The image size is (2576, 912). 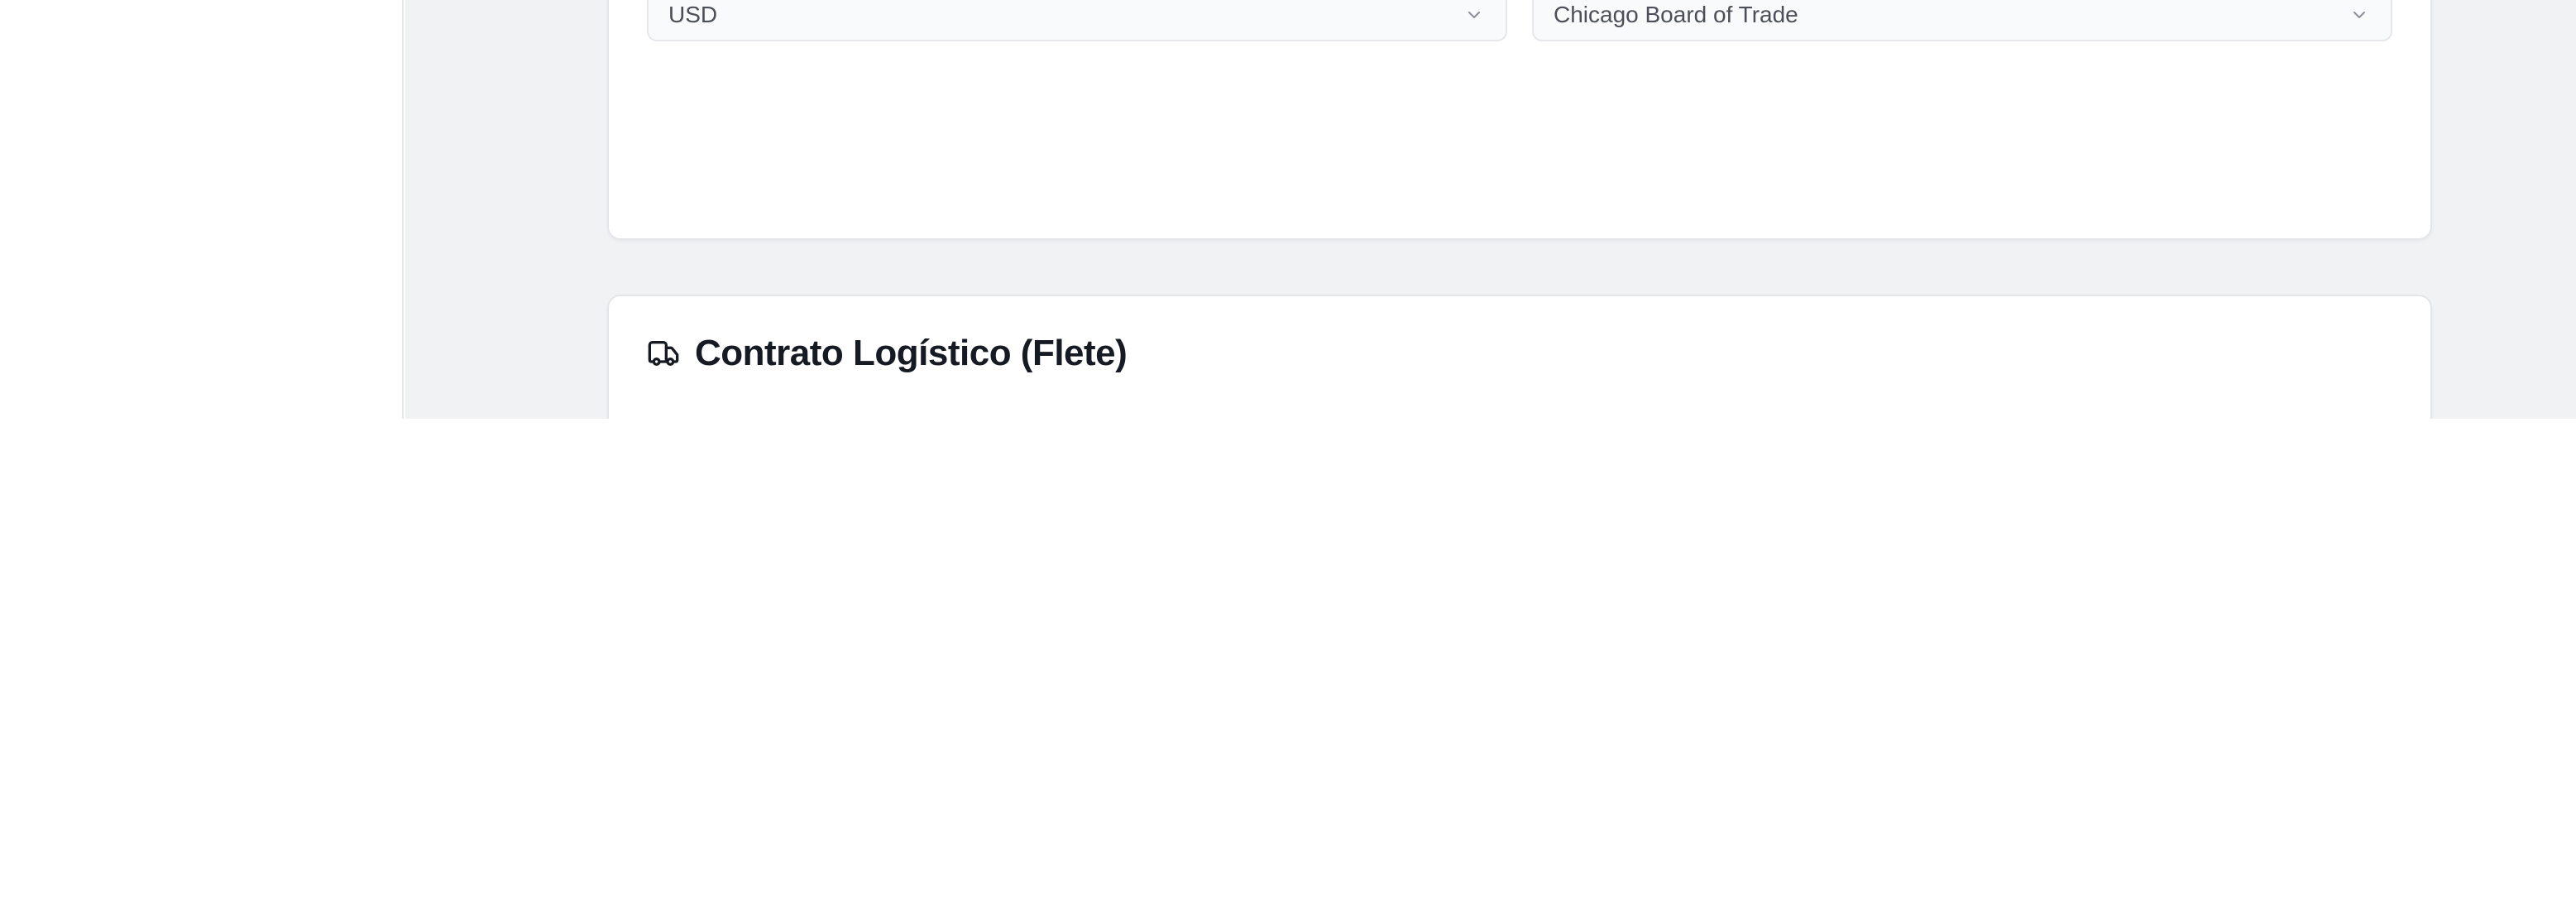 What do you see at coordinates (1962, 20) in the screenshot?
I see `exchange-select: Chicago Board of Trade` at bounding box center [1962, 20].